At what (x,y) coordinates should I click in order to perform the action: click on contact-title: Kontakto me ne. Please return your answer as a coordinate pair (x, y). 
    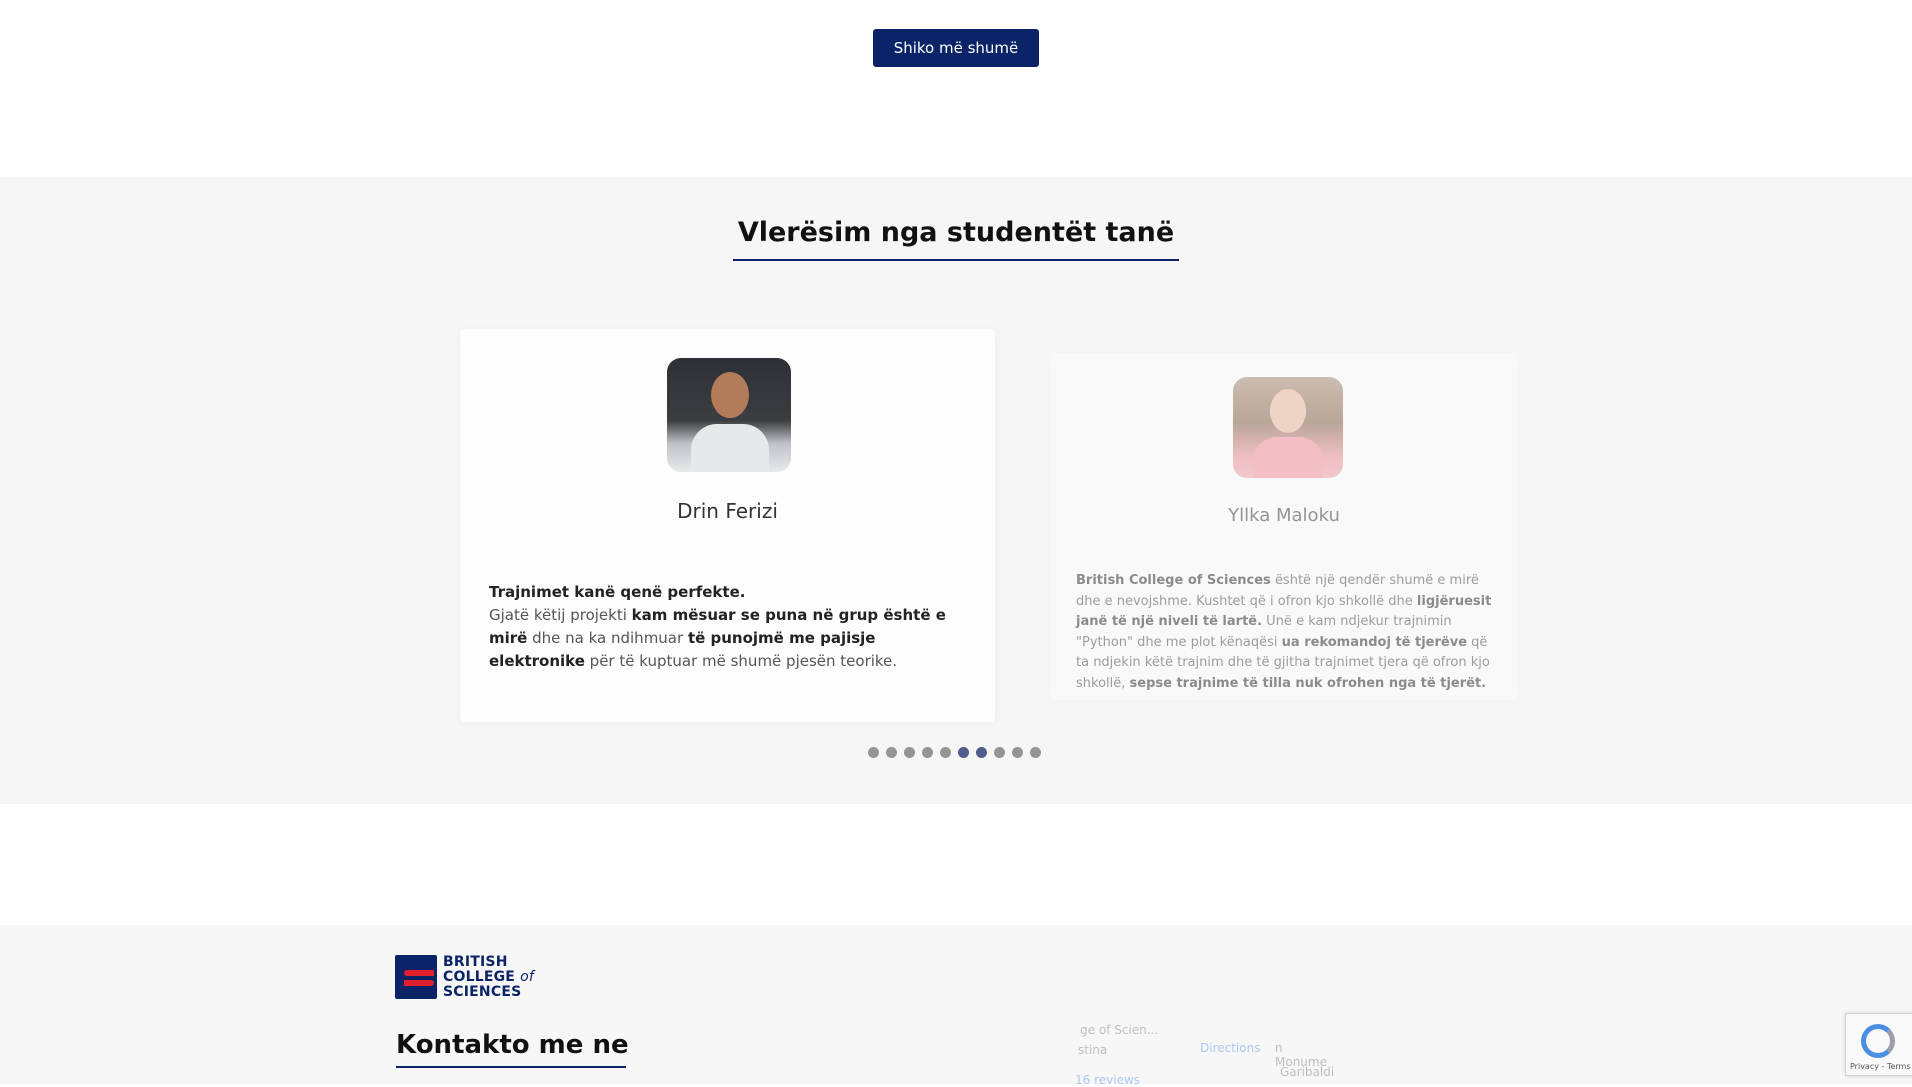
    Looking at the image, I should click on (512, 1045).